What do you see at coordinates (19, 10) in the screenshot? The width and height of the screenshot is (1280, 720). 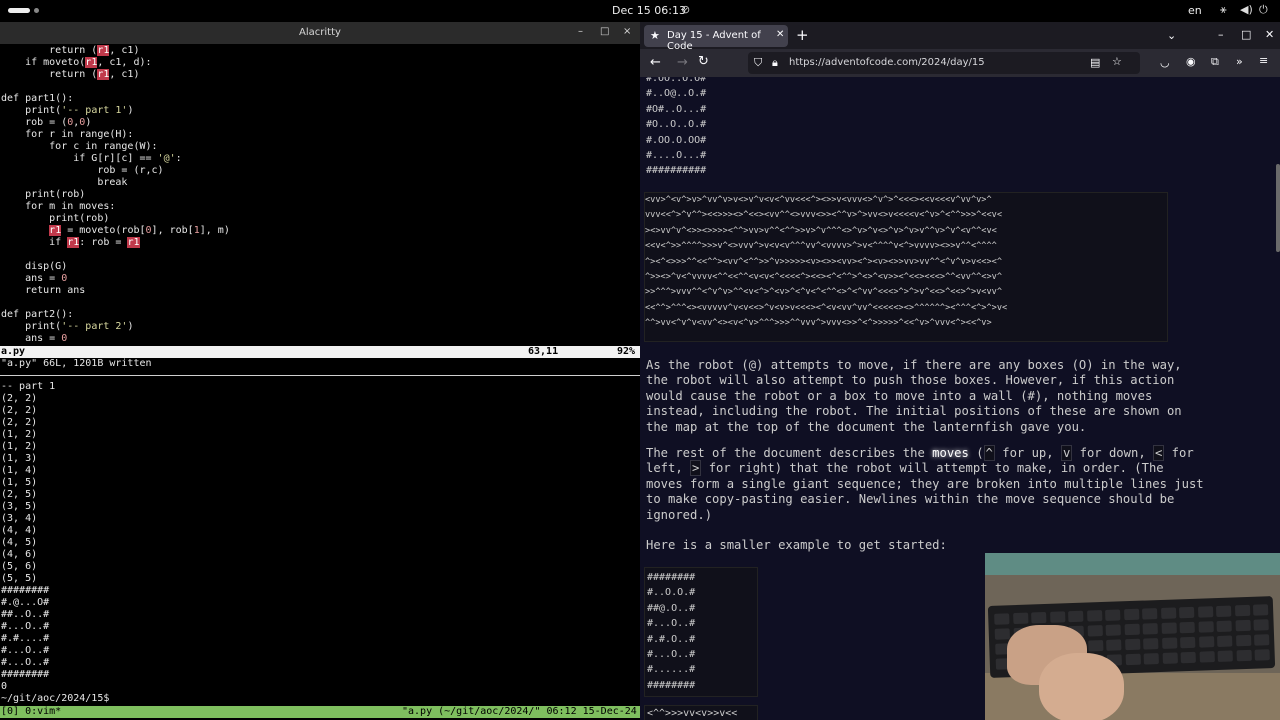 I see `activities-indicator` at bounding box center [19, 10].